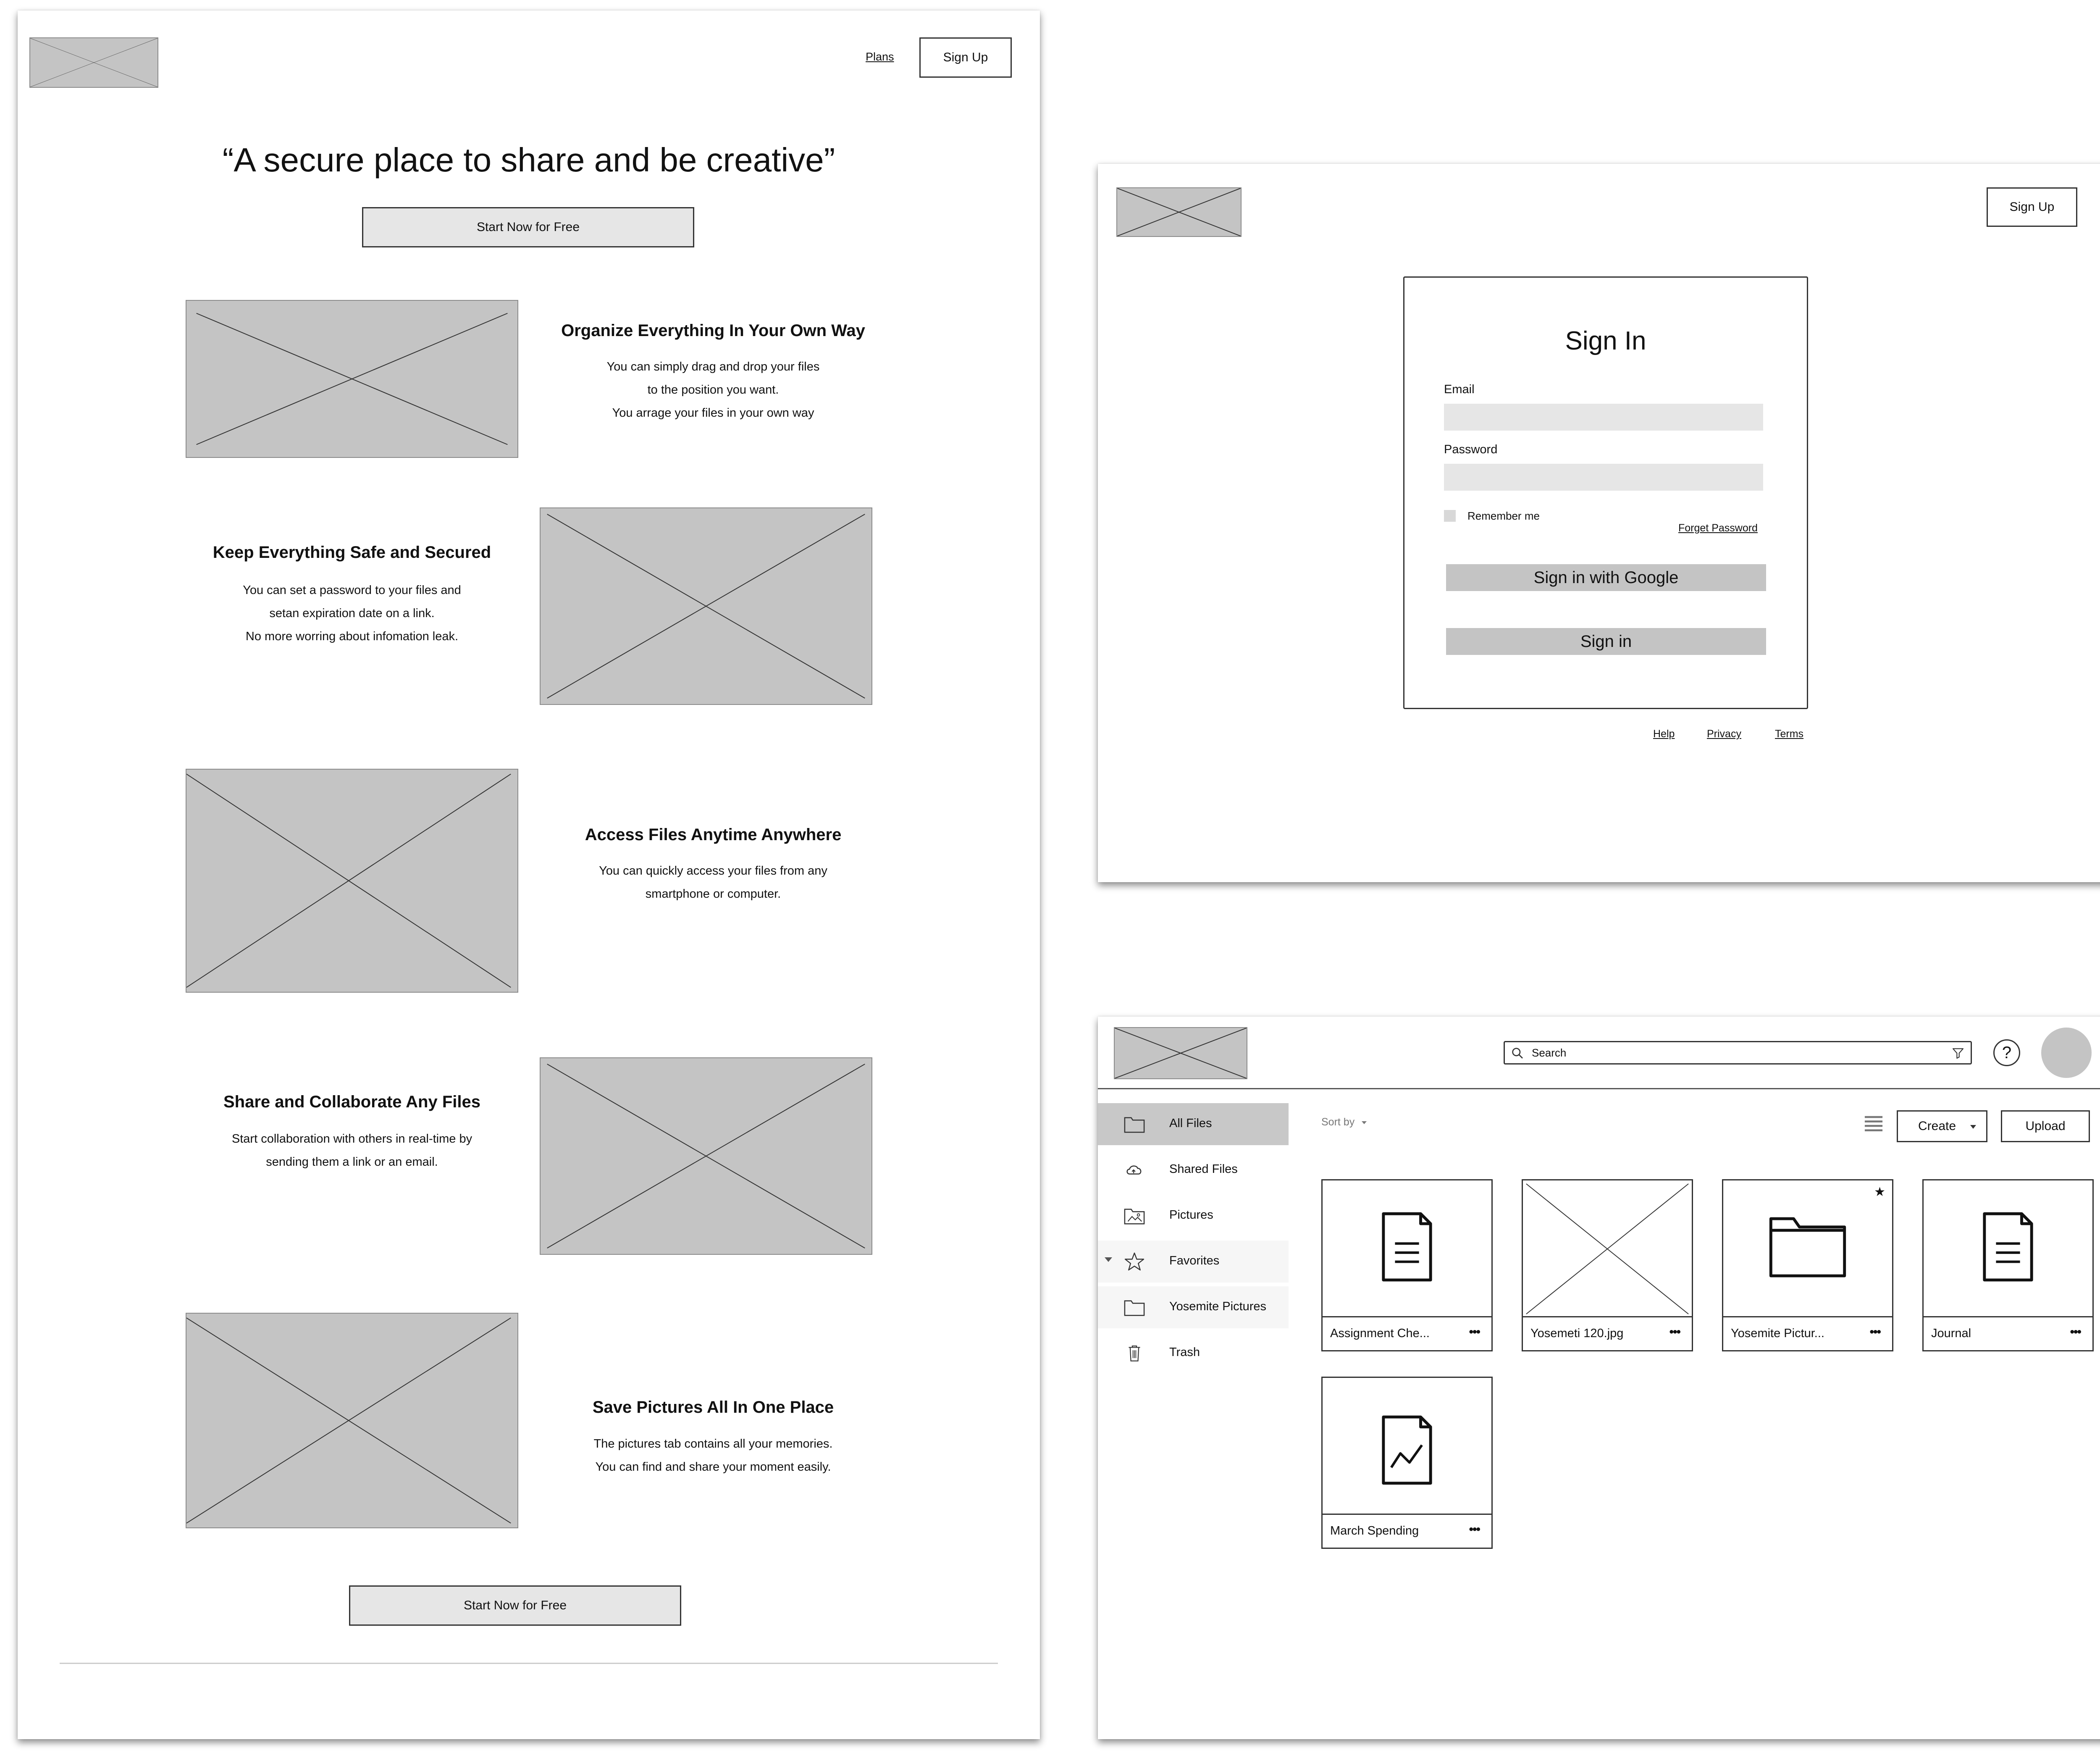  I want to click on feature-image-pictures, so click(352, 1421).